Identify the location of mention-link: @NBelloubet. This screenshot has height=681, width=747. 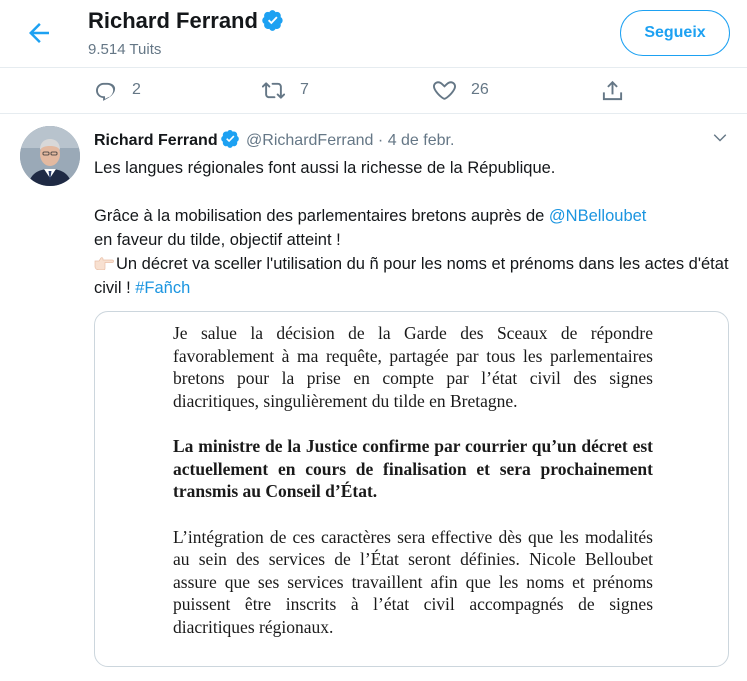
(597, 216).